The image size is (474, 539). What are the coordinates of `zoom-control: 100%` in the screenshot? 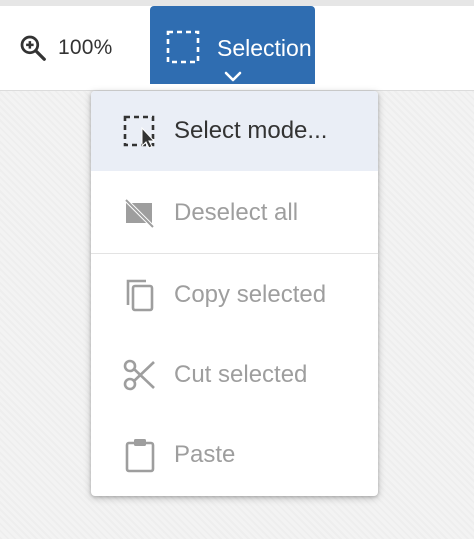 It's located at (65, 48).